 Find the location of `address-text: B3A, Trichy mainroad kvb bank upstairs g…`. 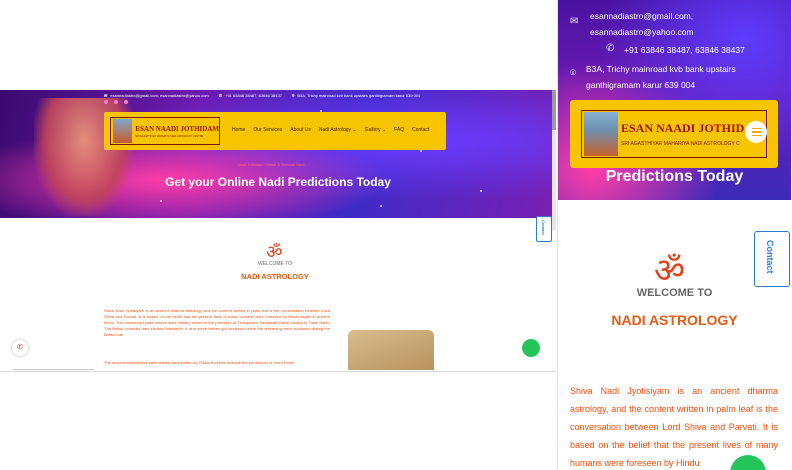

address-text: B3A, Trichy mainroad kvb bank upstairs g… is located at coordinates (359, 95).